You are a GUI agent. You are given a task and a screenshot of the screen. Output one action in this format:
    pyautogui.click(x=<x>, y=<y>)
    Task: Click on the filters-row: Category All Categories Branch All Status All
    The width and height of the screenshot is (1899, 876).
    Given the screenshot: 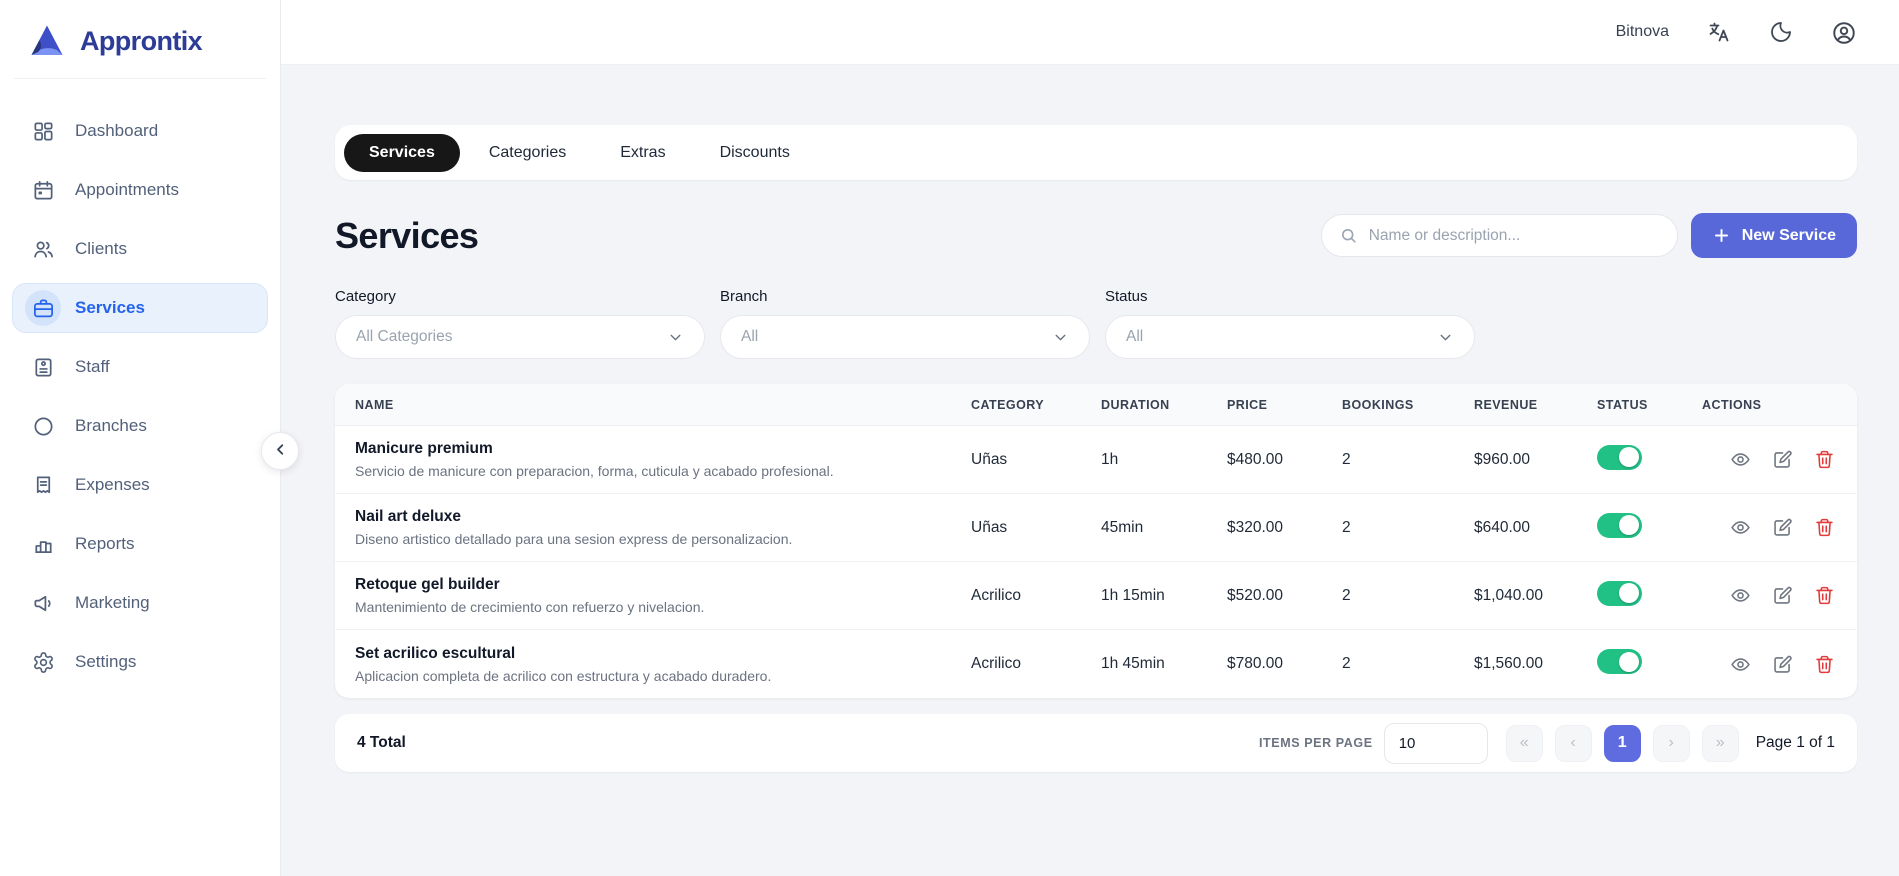 What is the action you would take?
    pyautogui.click(x=1096, y=323)
    